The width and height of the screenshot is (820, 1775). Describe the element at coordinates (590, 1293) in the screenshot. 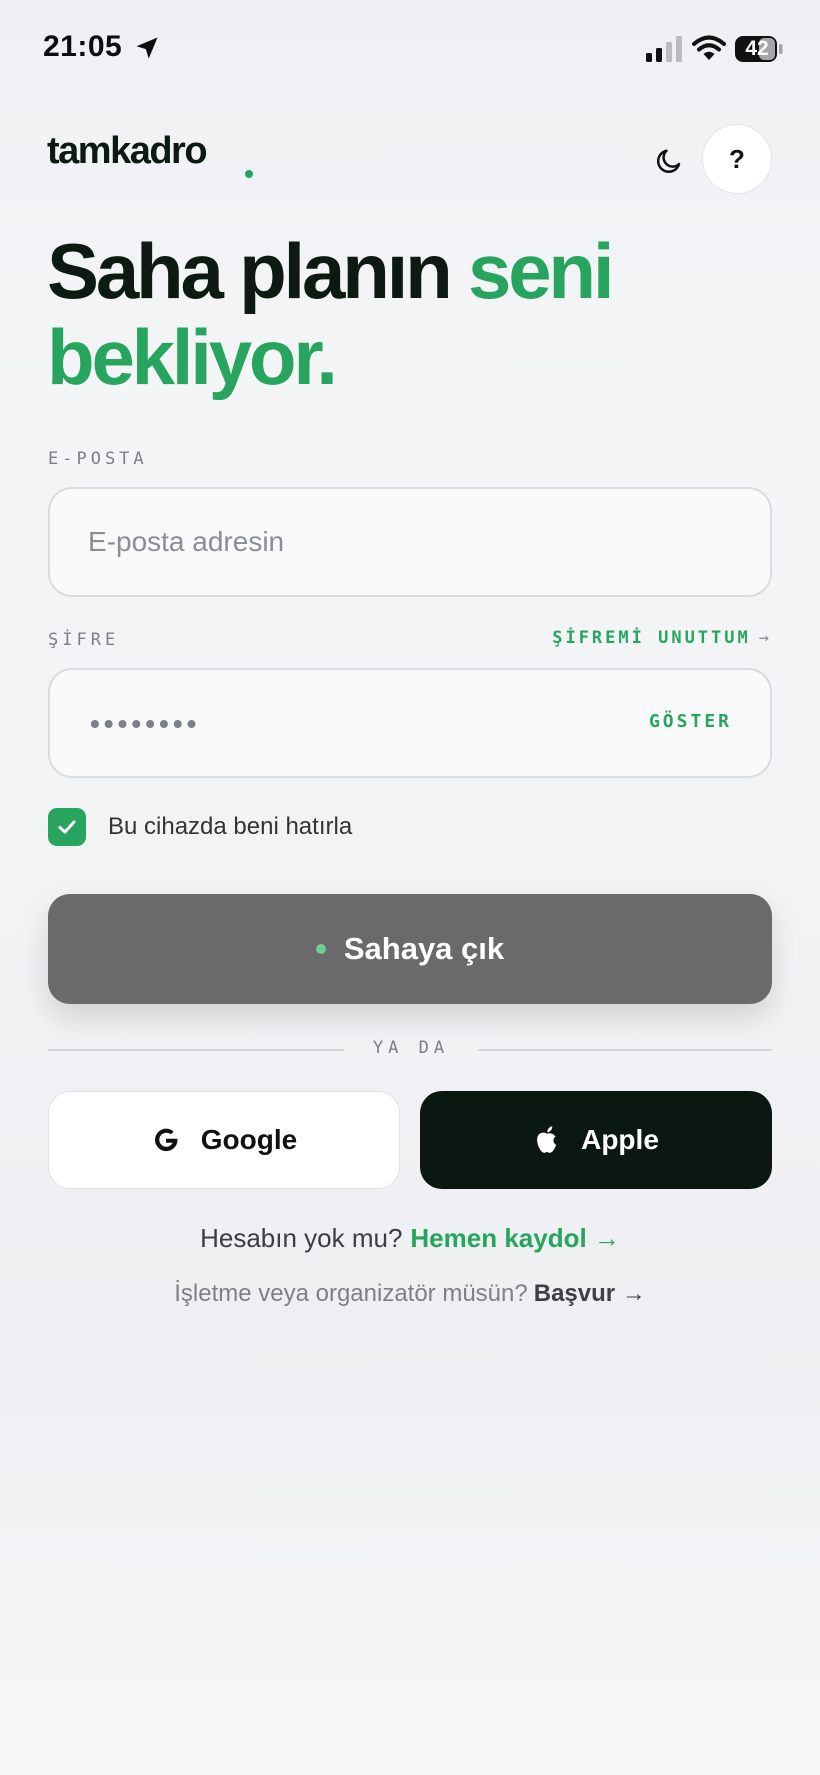

I see `apply-link: Başvur →` at that location.